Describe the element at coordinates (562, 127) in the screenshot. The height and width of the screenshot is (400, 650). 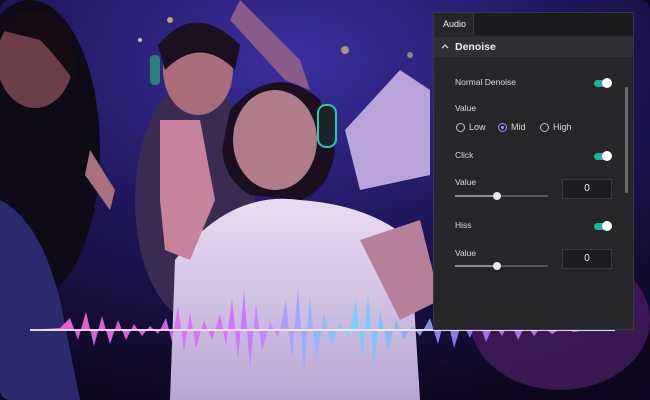
I see `radio-high-label: High` at that location.